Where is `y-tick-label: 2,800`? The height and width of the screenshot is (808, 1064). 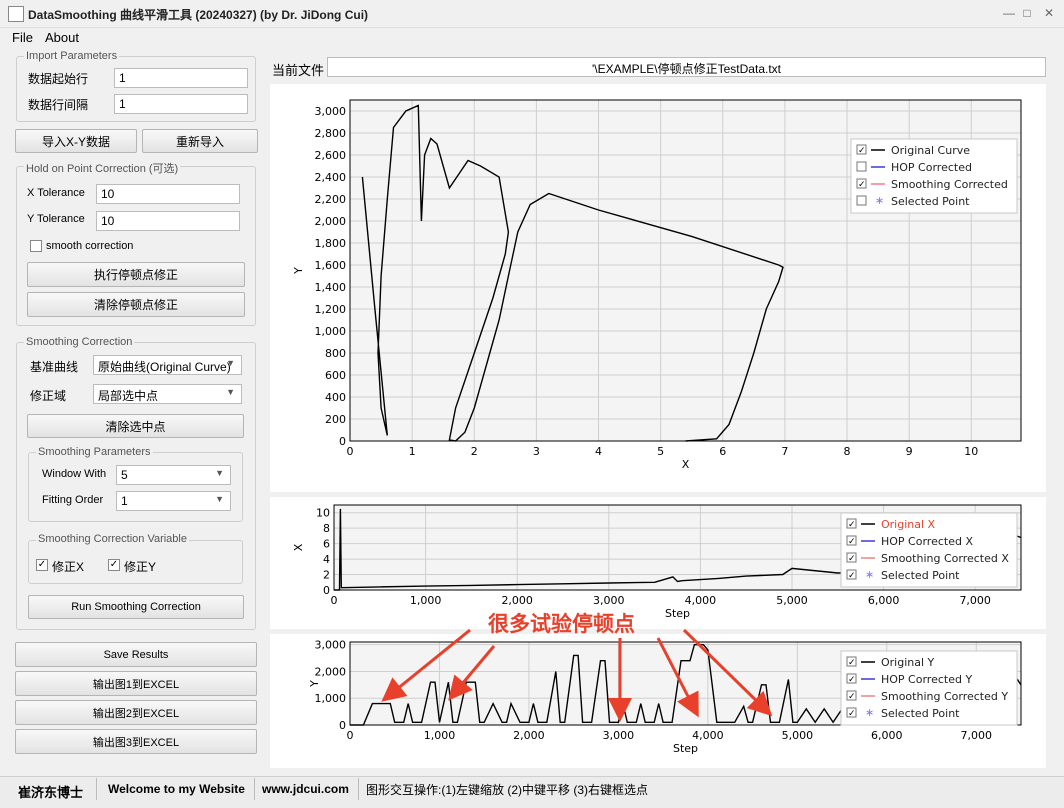
y-tick-label: 2,800 is located at coordinates (331, 133).